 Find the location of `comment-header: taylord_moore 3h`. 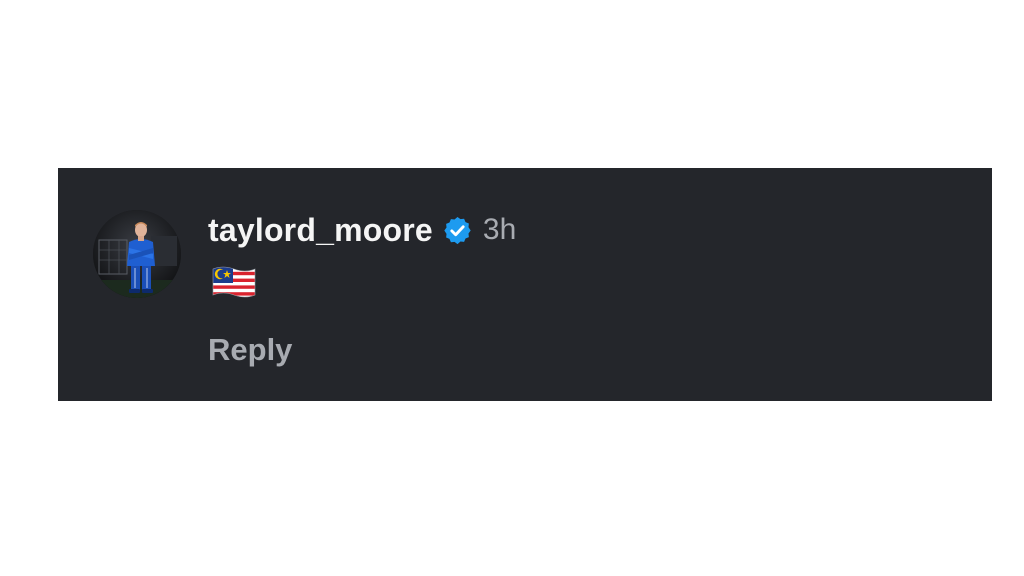

comment-header: taylord_moore 3h is located at coordinates (362, 230).